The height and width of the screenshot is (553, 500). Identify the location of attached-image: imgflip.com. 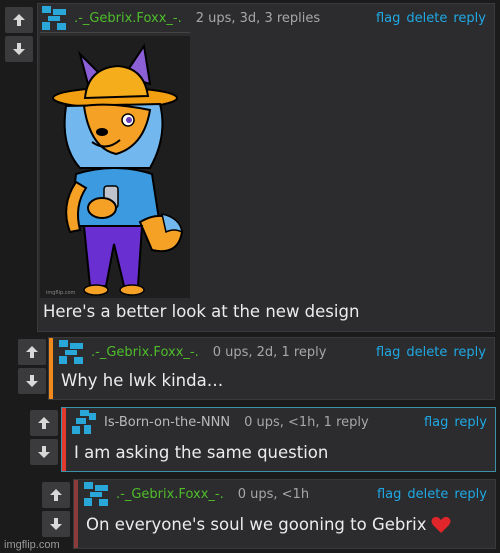
(115, 167).